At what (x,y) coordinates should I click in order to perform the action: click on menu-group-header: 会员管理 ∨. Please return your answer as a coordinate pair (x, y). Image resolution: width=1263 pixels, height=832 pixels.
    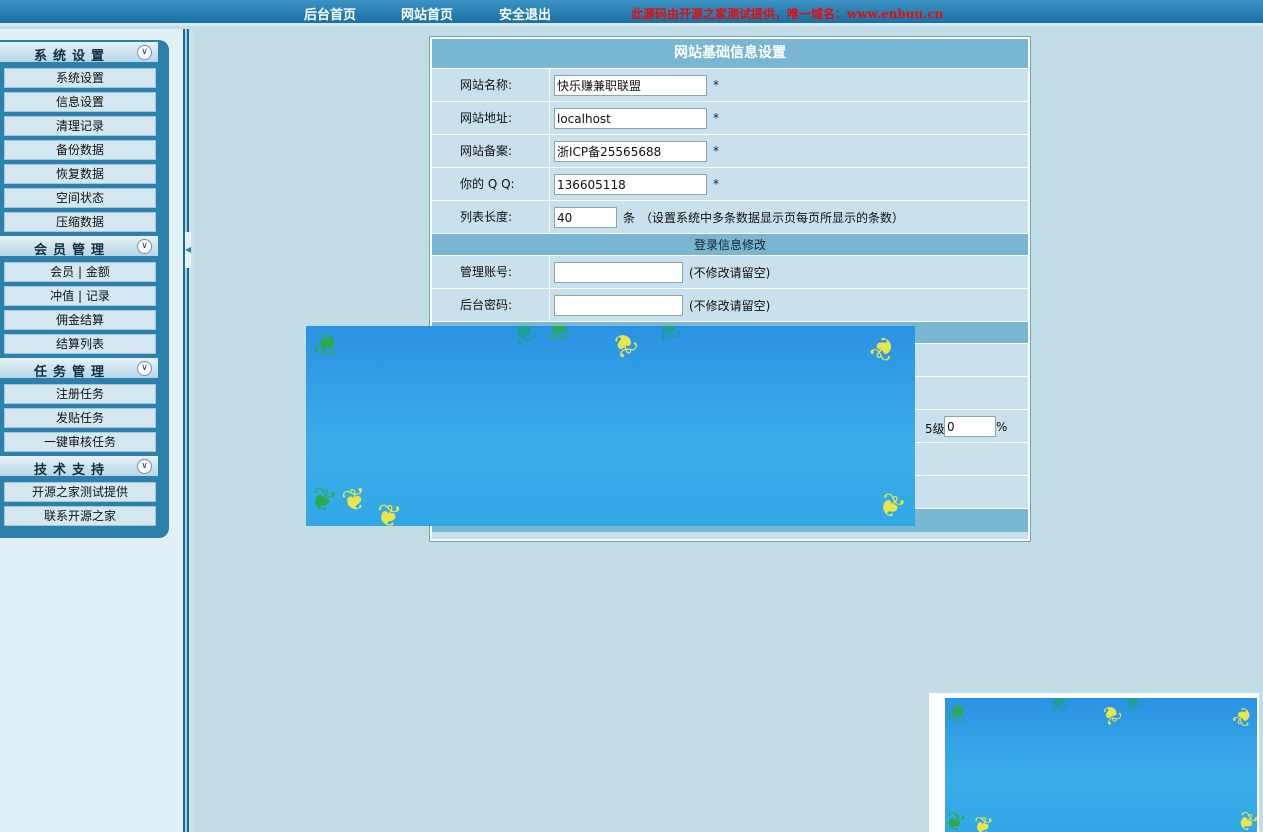
    Looking at the image, I should click on (79, 247).